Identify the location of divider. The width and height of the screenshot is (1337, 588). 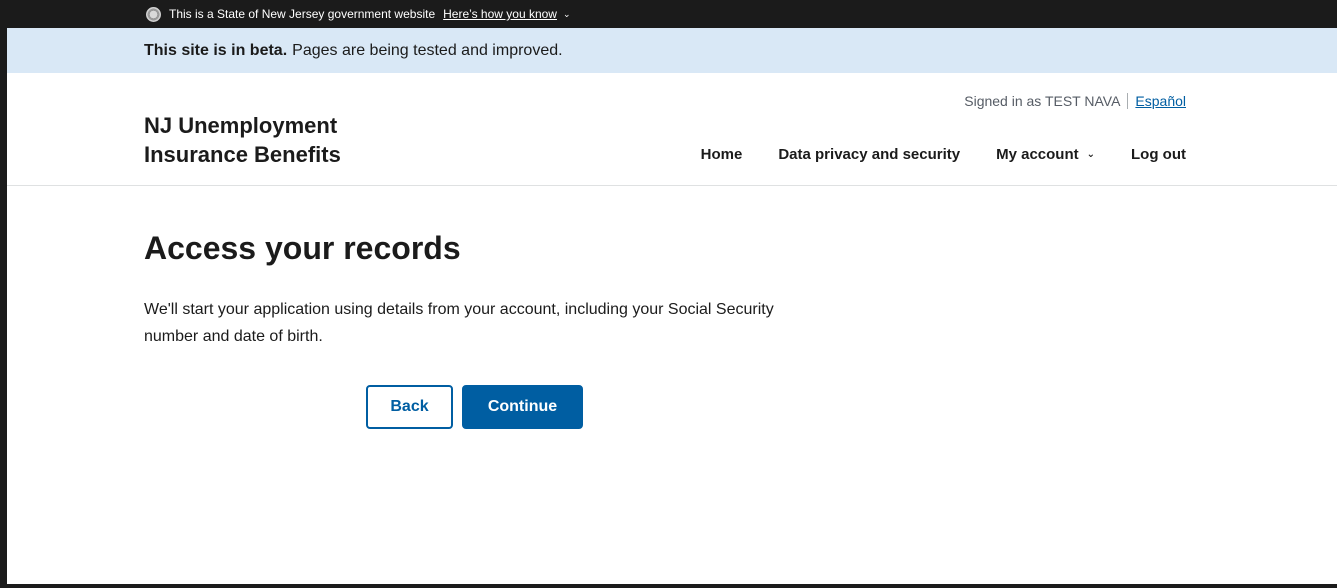
(1128, 101).